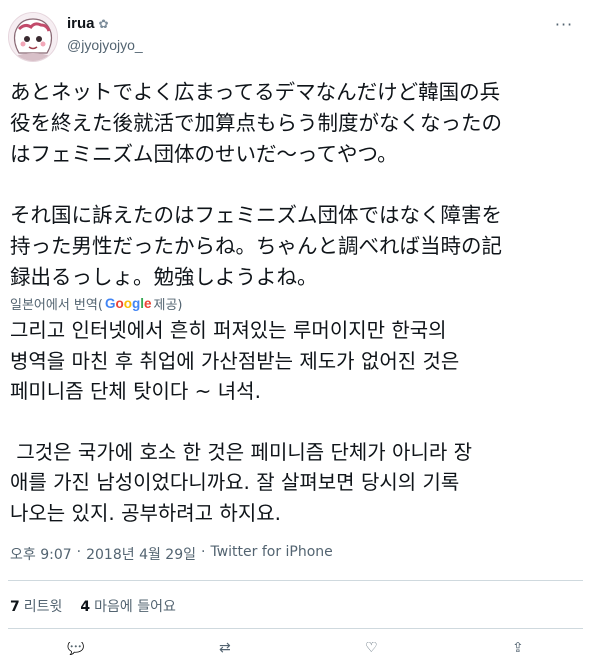  What do you see at coordinates (85, 607) in the screenshot?
I see `likes-count: 4` at bounding box center [85, 607].